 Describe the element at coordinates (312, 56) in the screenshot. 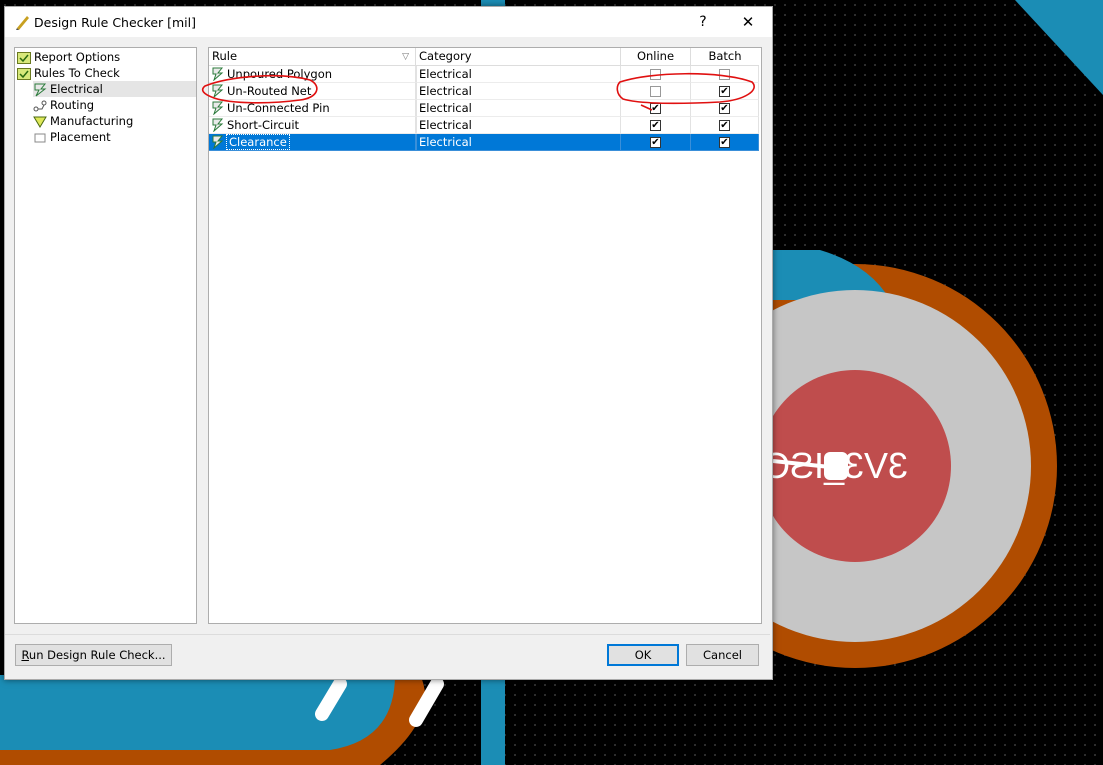

I see `column-header-rule: Rule ▽` at that location.